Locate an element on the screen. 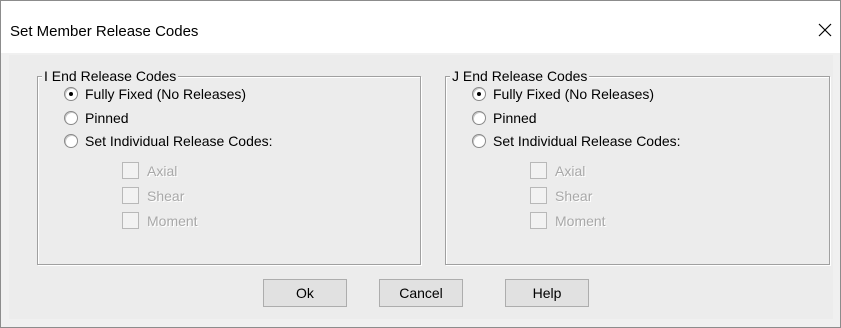 This screenshot has height=328, width=841. i-end-set-individual-radio: Set Individual Release Codes: is located at coordinates (168, 141).